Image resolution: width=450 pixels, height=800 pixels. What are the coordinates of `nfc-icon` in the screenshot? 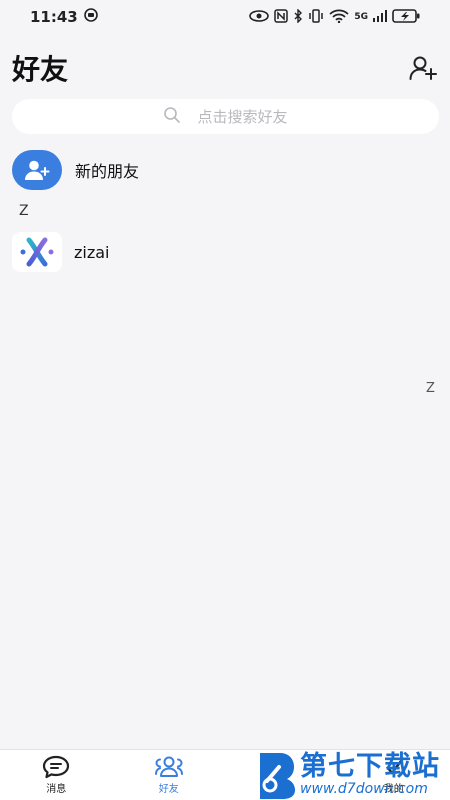 It's located at (281, 17).